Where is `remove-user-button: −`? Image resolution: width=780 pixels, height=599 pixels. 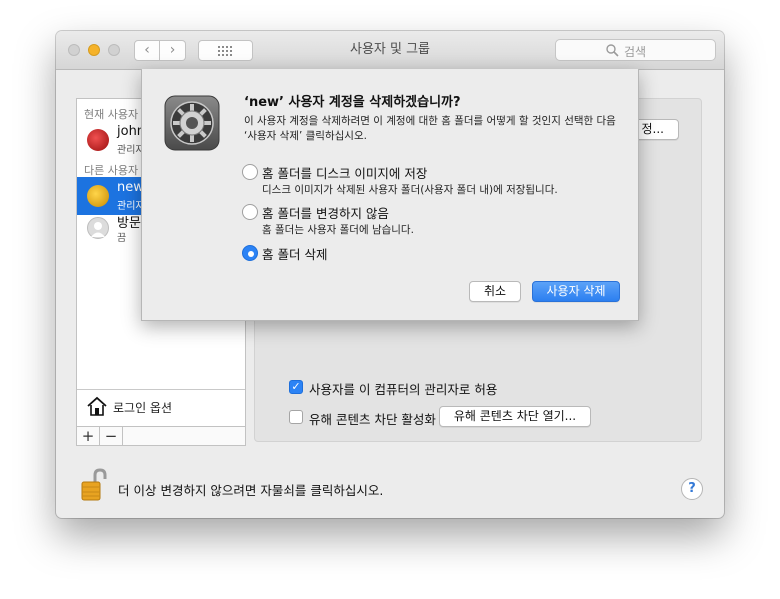 remove-user-button: − is located at coordinates (111, 436).